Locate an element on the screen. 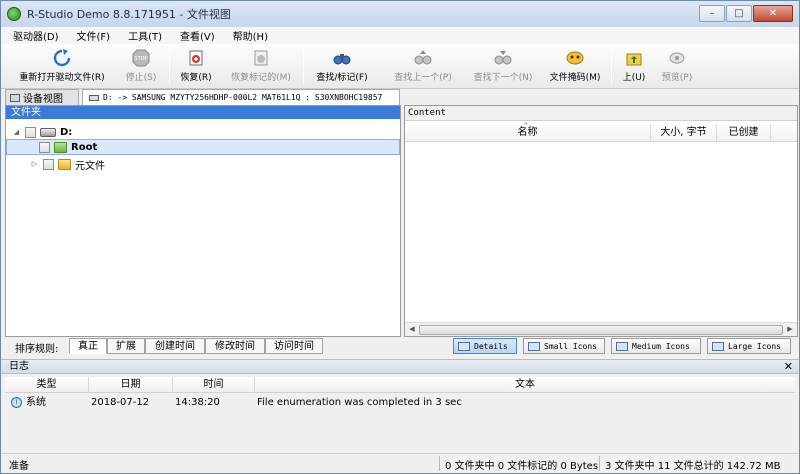 The image size is (800, 474). rescan-button: 重新打开驱动文件(R) is located at coordinates (62, 66).